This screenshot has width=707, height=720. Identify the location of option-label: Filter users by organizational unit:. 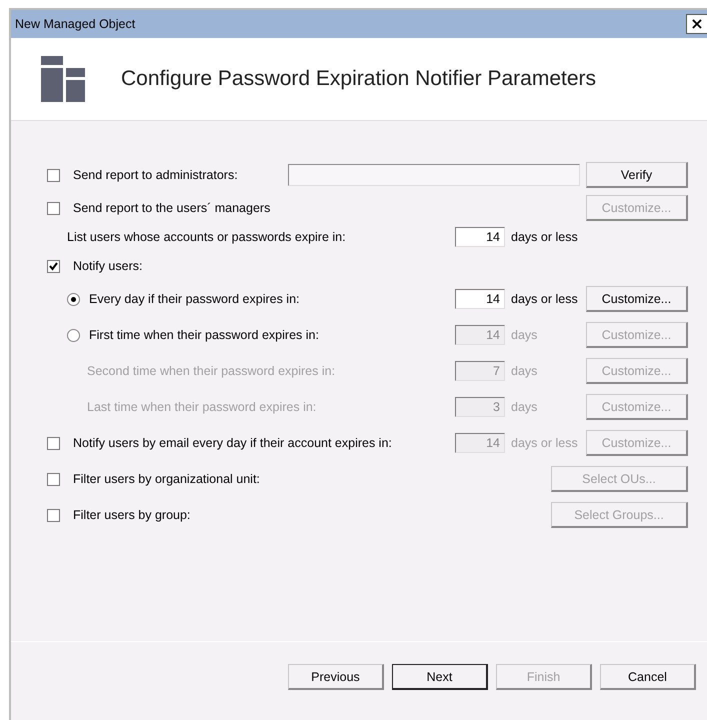
(166, 479).